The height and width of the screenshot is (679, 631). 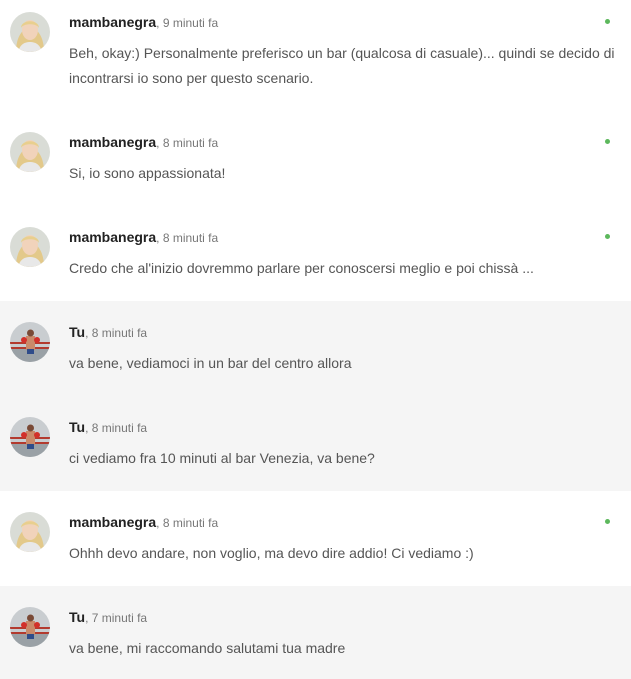 I want to click on message-meta: mambanegra, 9 minuti fa, so click(x=143, y=22).